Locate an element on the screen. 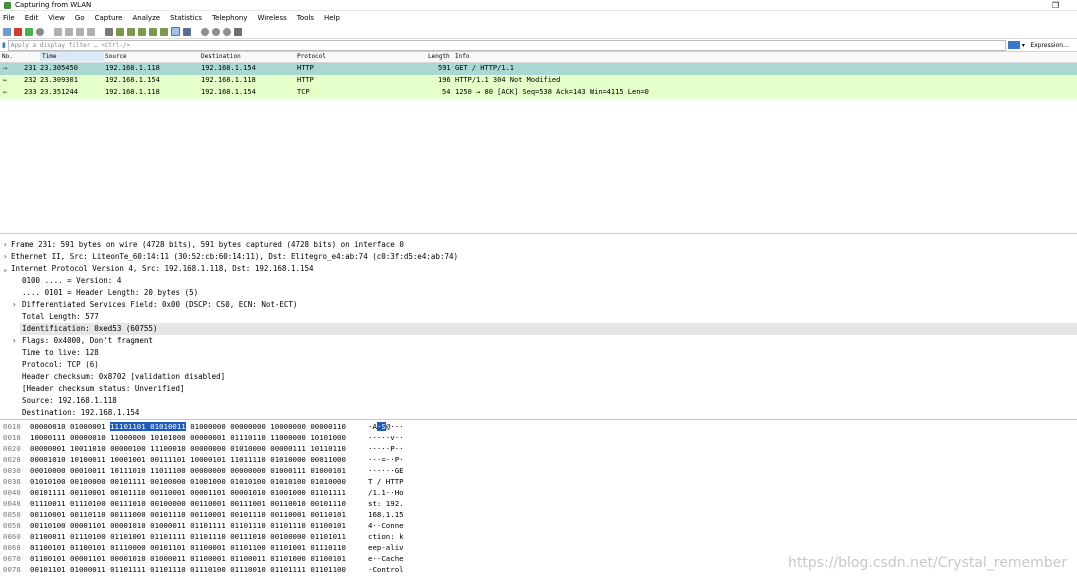 The width and height of the screenshot is (1077, 579). menu-help: Help is located at coordinates (332, 18).